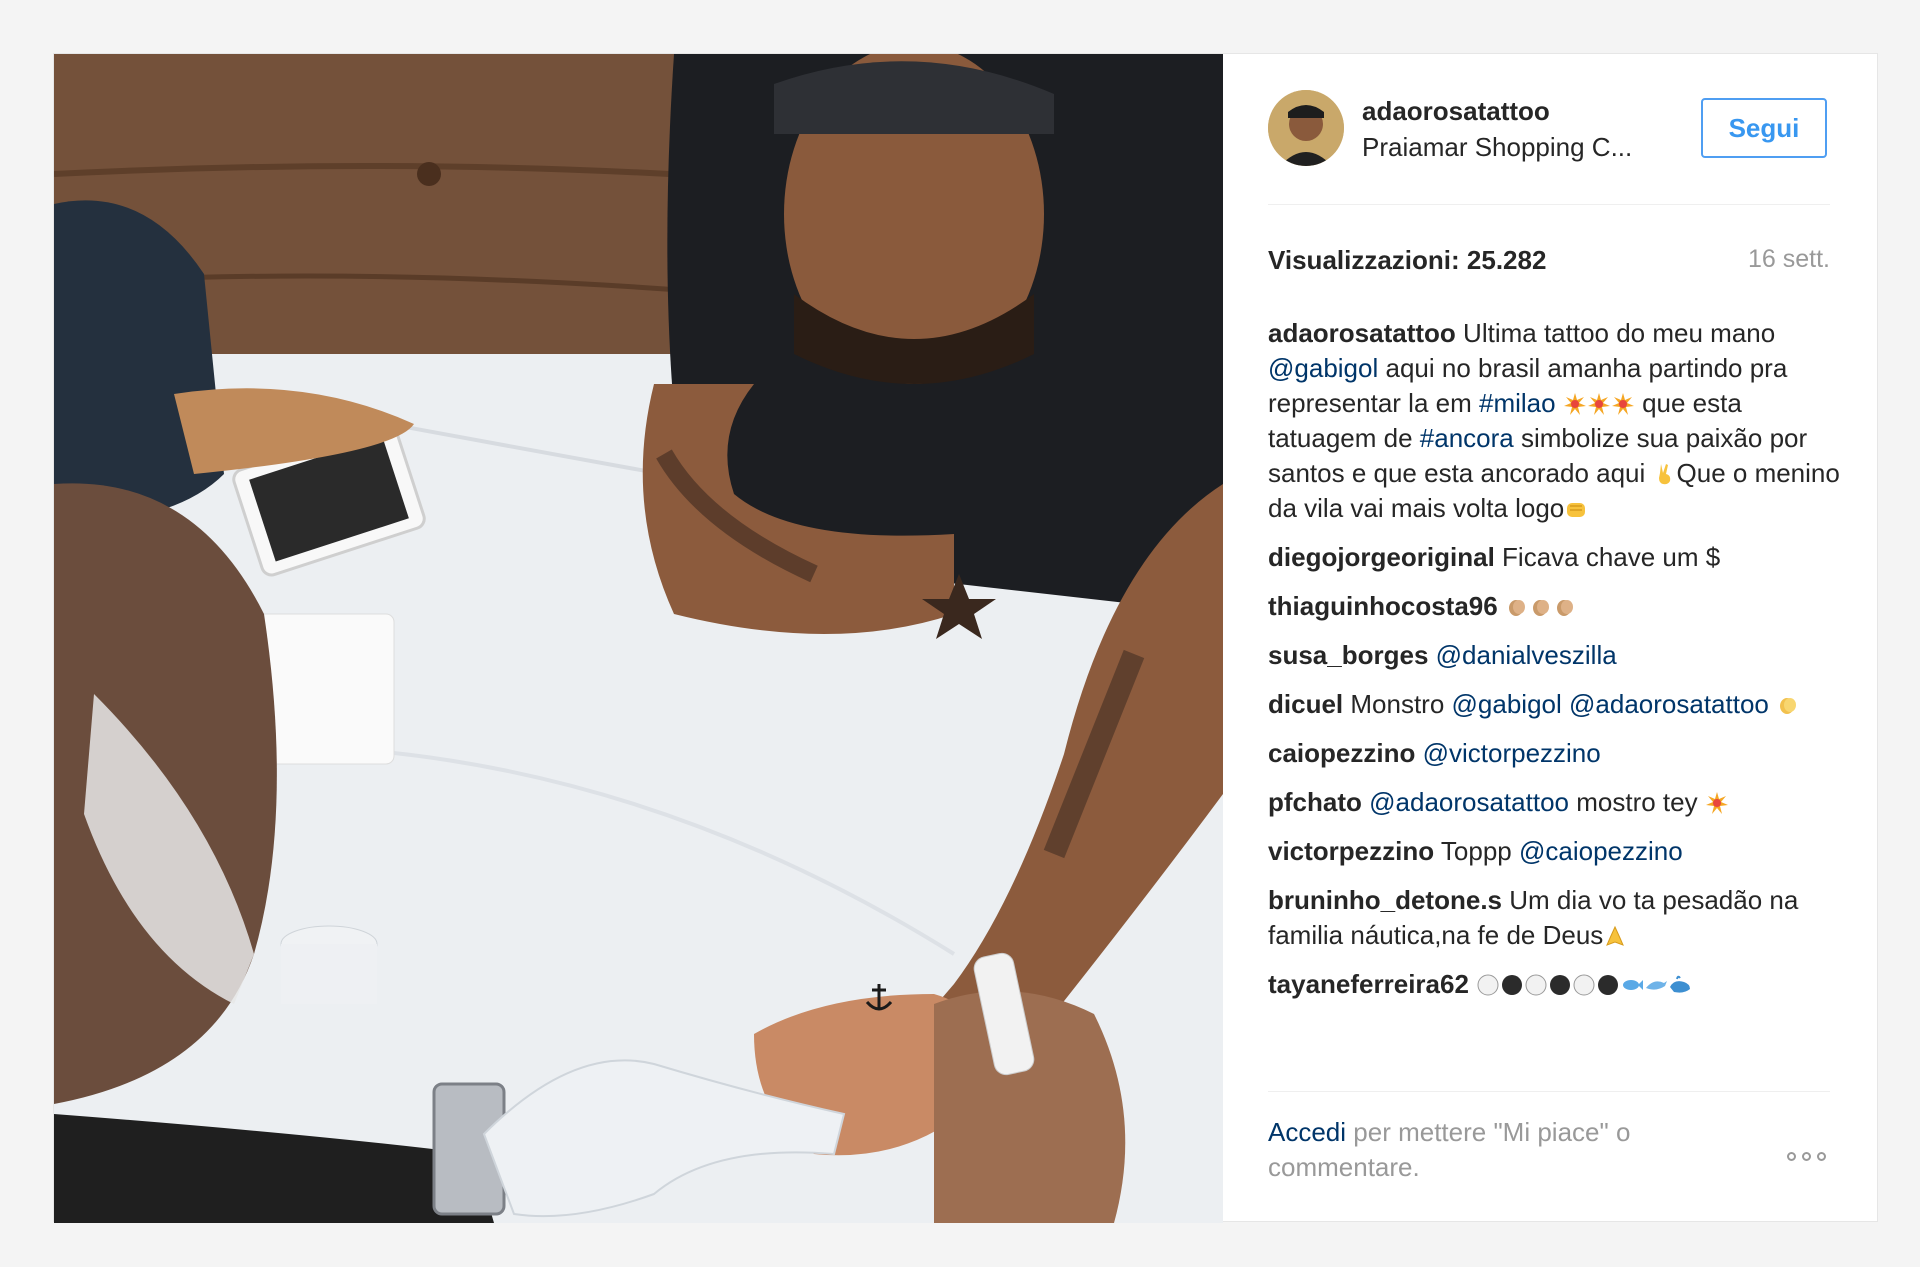  What do you see at coordinates (1351, 851) in the screenshot?
I see `comment-username: victorpezzino` at bounding box center [1351, 851].